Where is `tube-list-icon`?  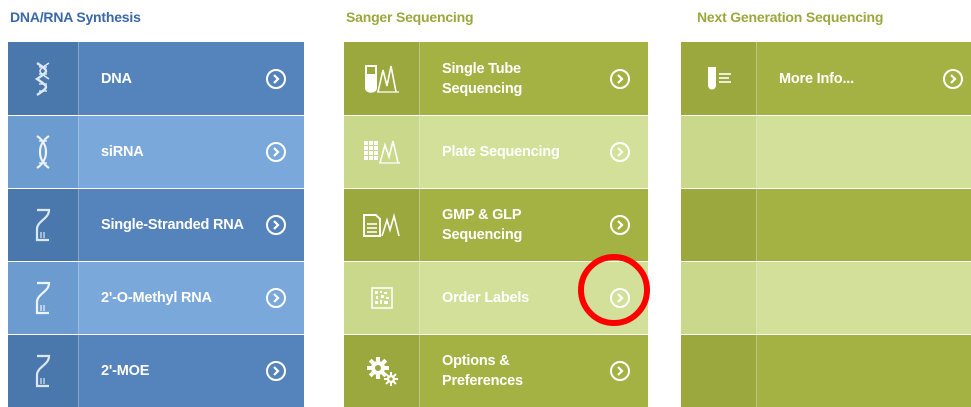
tube-list-icon is located at coordinates (719, 78).